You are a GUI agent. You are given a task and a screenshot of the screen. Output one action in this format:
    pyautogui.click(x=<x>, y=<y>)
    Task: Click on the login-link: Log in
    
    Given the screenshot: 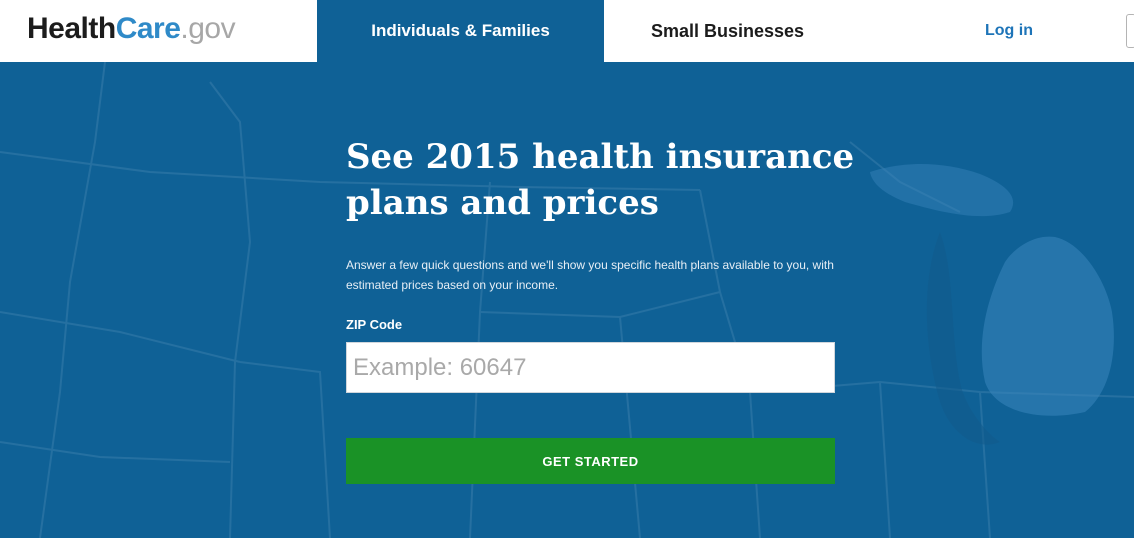 What is the action you would take?
    pyautogui.click(x=1009, y=31)
    